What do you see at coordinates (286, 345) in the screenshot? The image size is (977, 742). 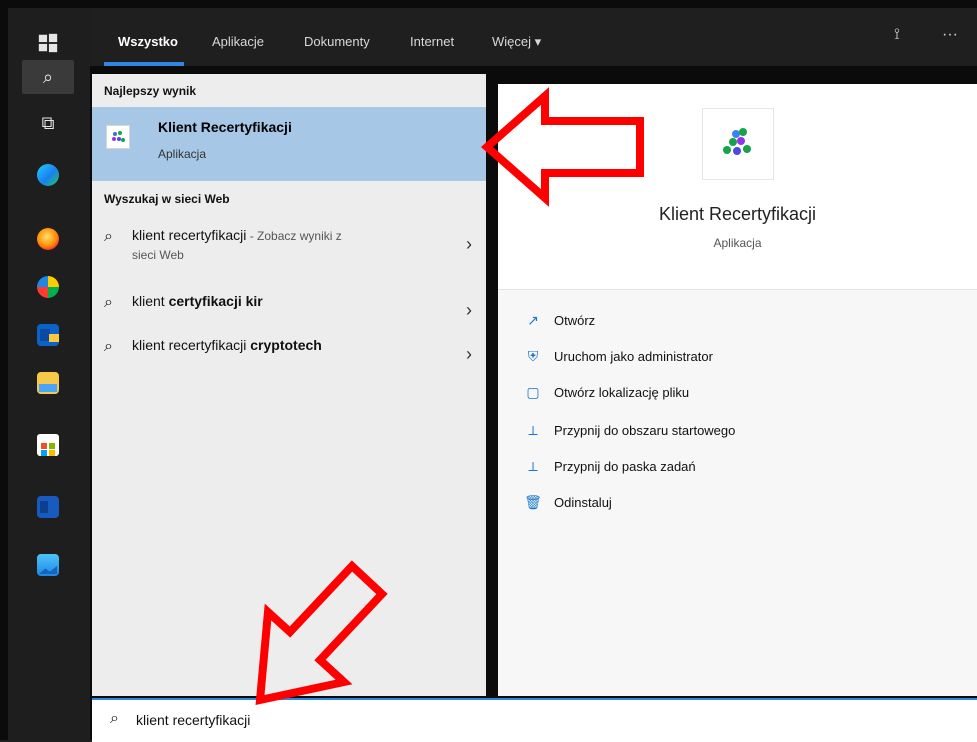 I see `web-result-bold: cryptotech` at bounding box center [286, 345].